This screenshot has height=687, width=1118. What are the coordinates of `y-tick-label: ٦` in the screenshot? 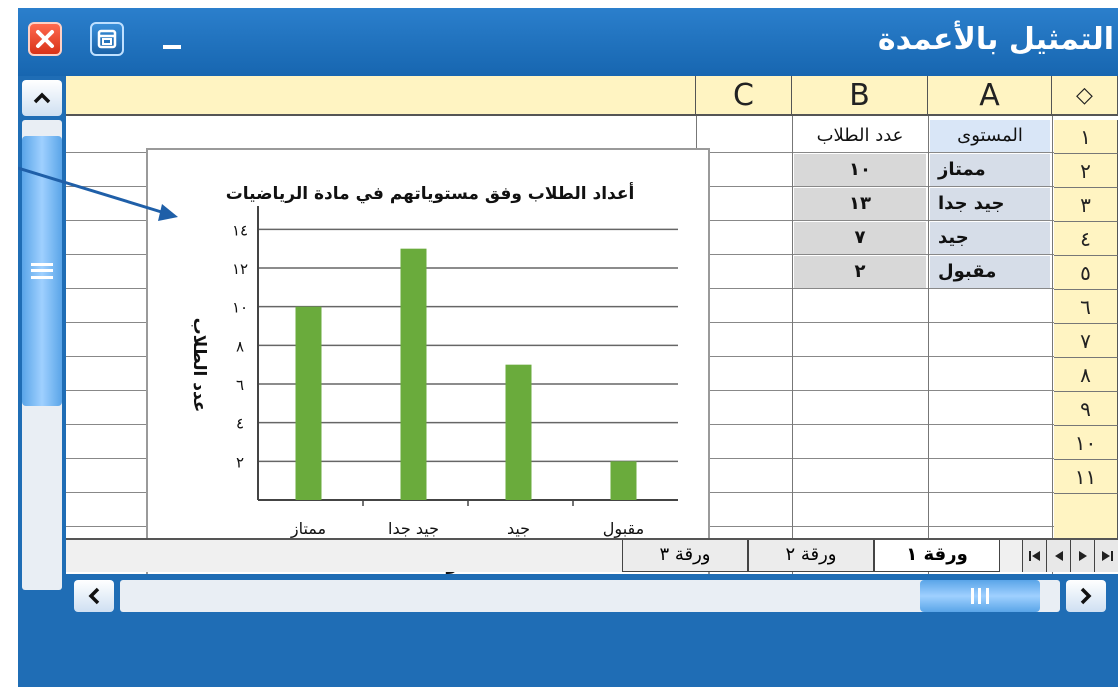 It's located at (240, 385).